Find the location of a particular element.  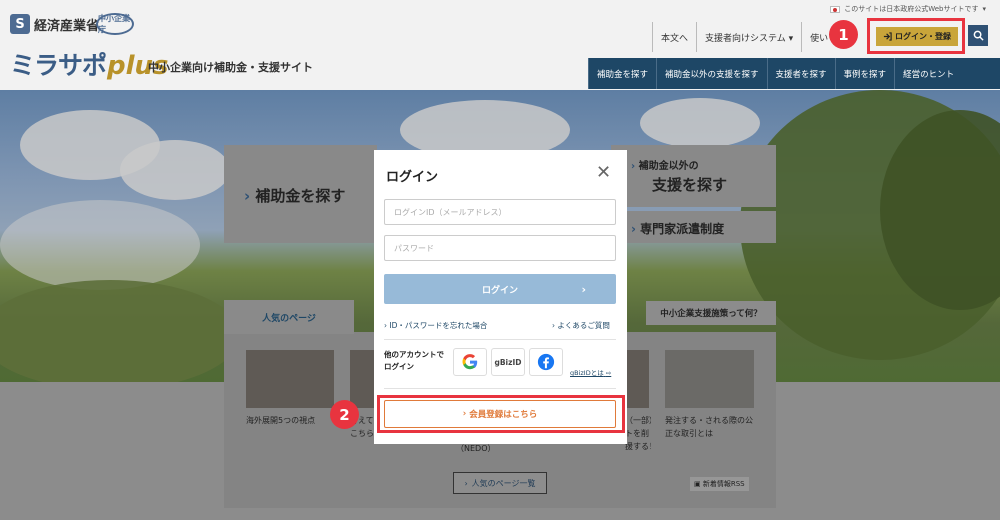

rss-icon: ▣ is located at coordinates (698, 484).